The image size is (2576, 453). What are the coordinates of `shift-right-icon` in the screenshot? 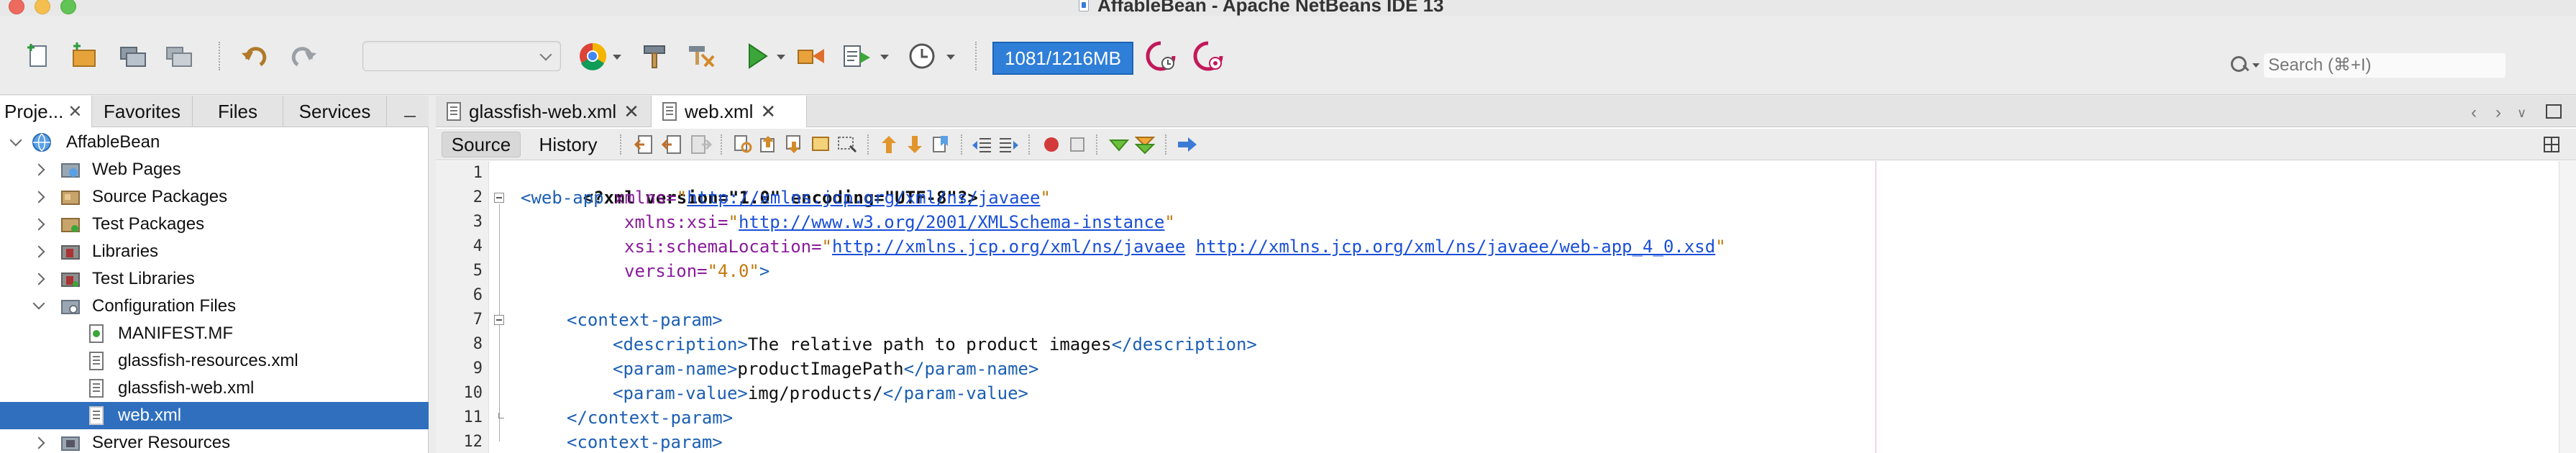 It's located at (1008, 144).